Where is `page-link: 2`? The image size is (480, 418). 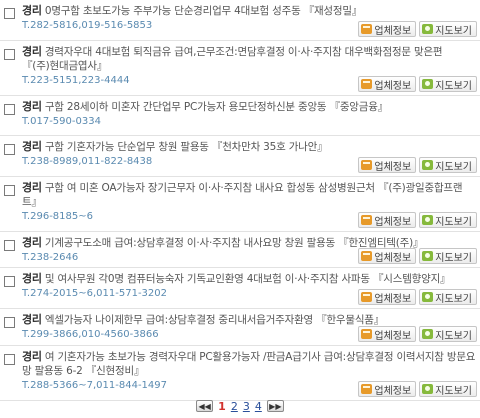 page-link: 2 is located at coordinates (234, 406).